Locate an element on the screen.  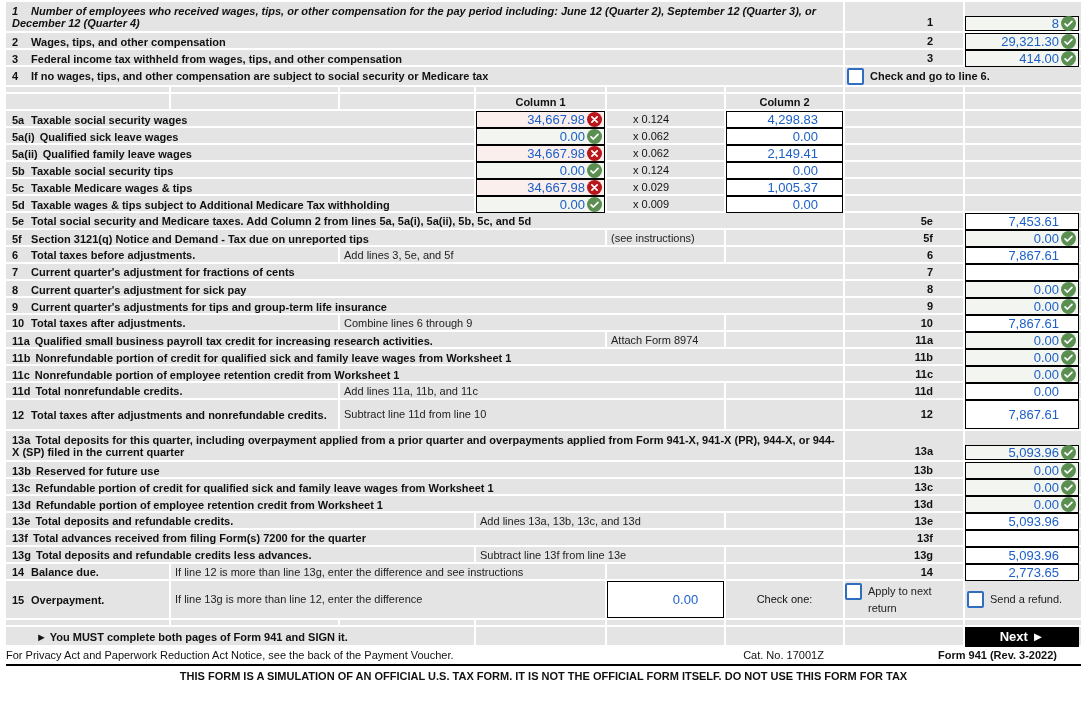
line-label: 11d Total nonrefundable credits. is located at coordinates (97, 391).